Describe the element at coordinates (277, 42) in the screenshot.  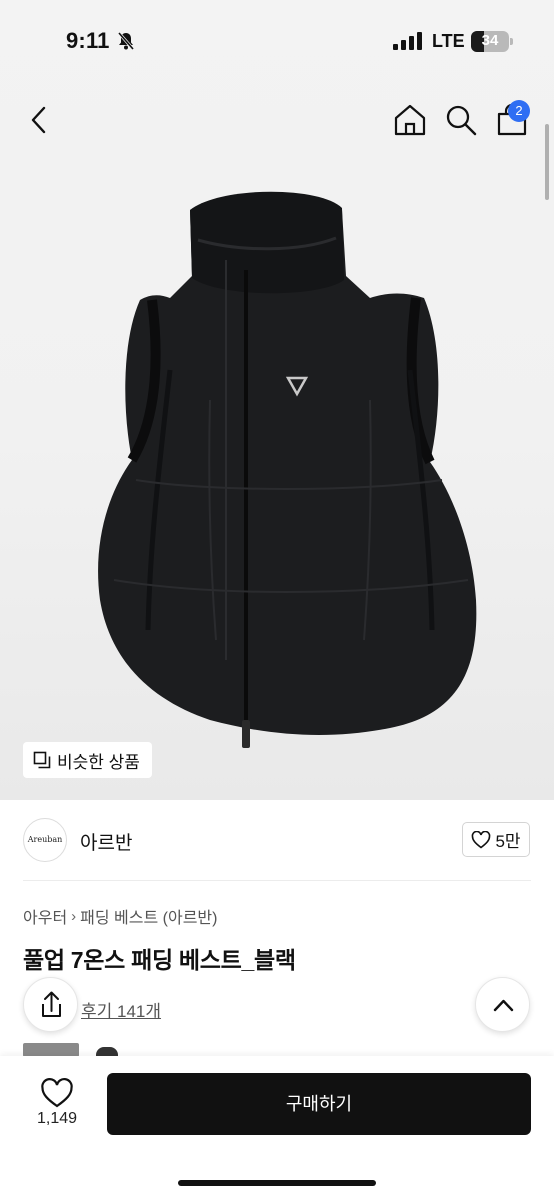
I see `status-bar: 9:11 LTE 34` at that location.